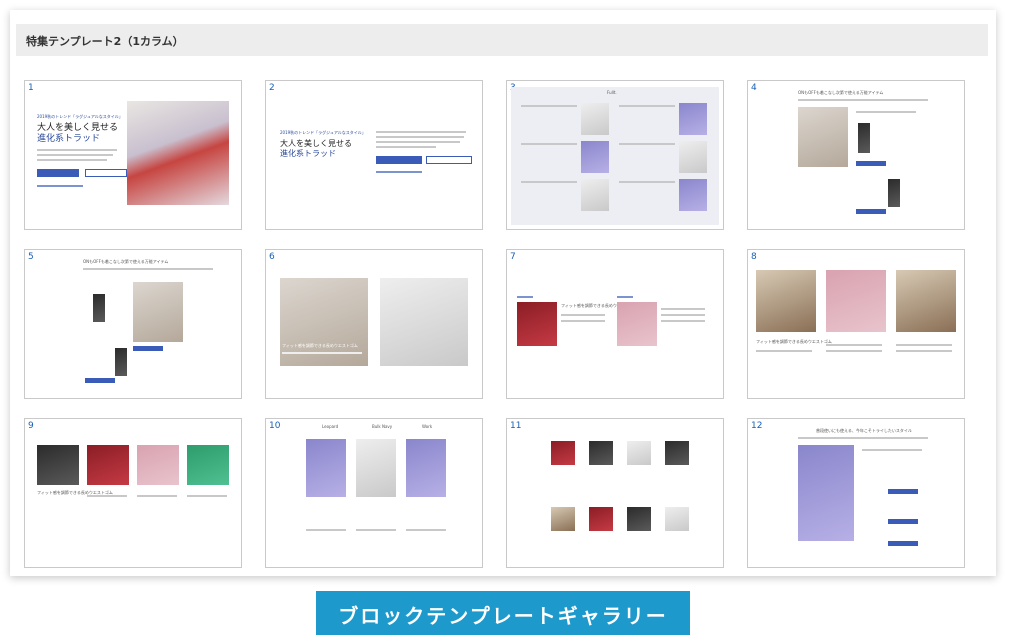 This screenshot has height=643, width=1009. I want to click on template-thumb-5: 5 ONもOFFも着こなし次第で使える万能アイテム, so click(133, 324).